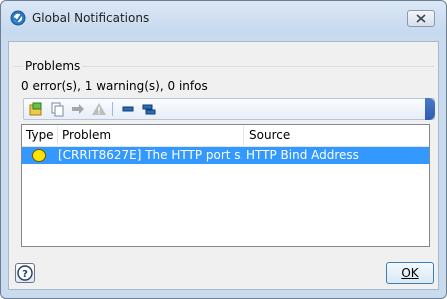 Image resolution: width=447 pixels, height=299 pixels. What do you see at coordinates (78, 109) in the screenshot?
I see `forward-icon` at bounding box center [78, 109].